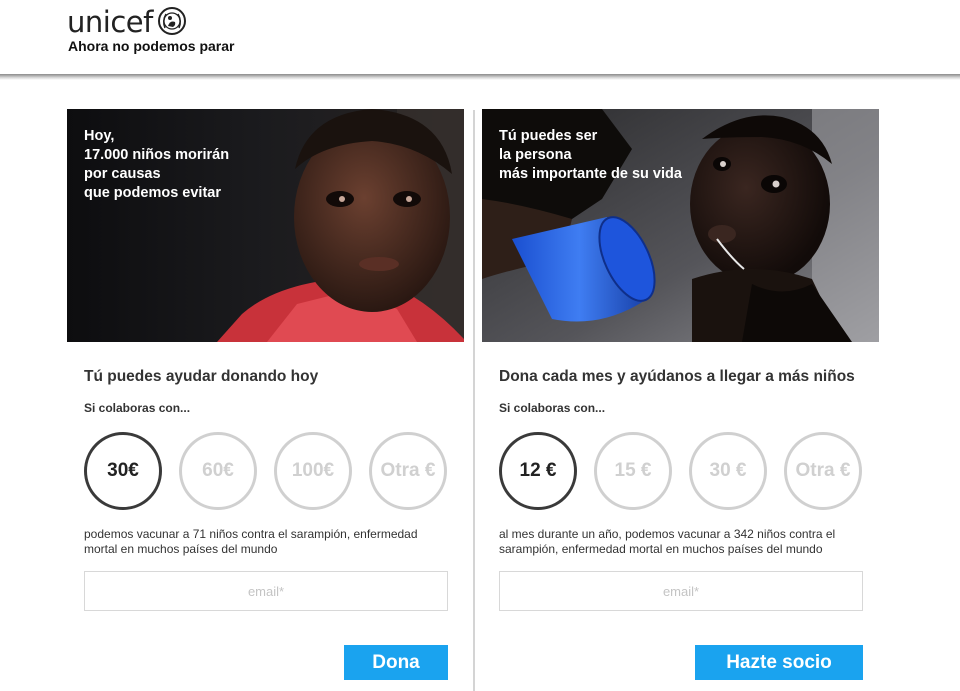 This screenshot has width=960, height=691. Describe the element at coordinates (157, 155) in the screenshot. I see `hero-caption-line: 17.000 niños morirán` at that location.